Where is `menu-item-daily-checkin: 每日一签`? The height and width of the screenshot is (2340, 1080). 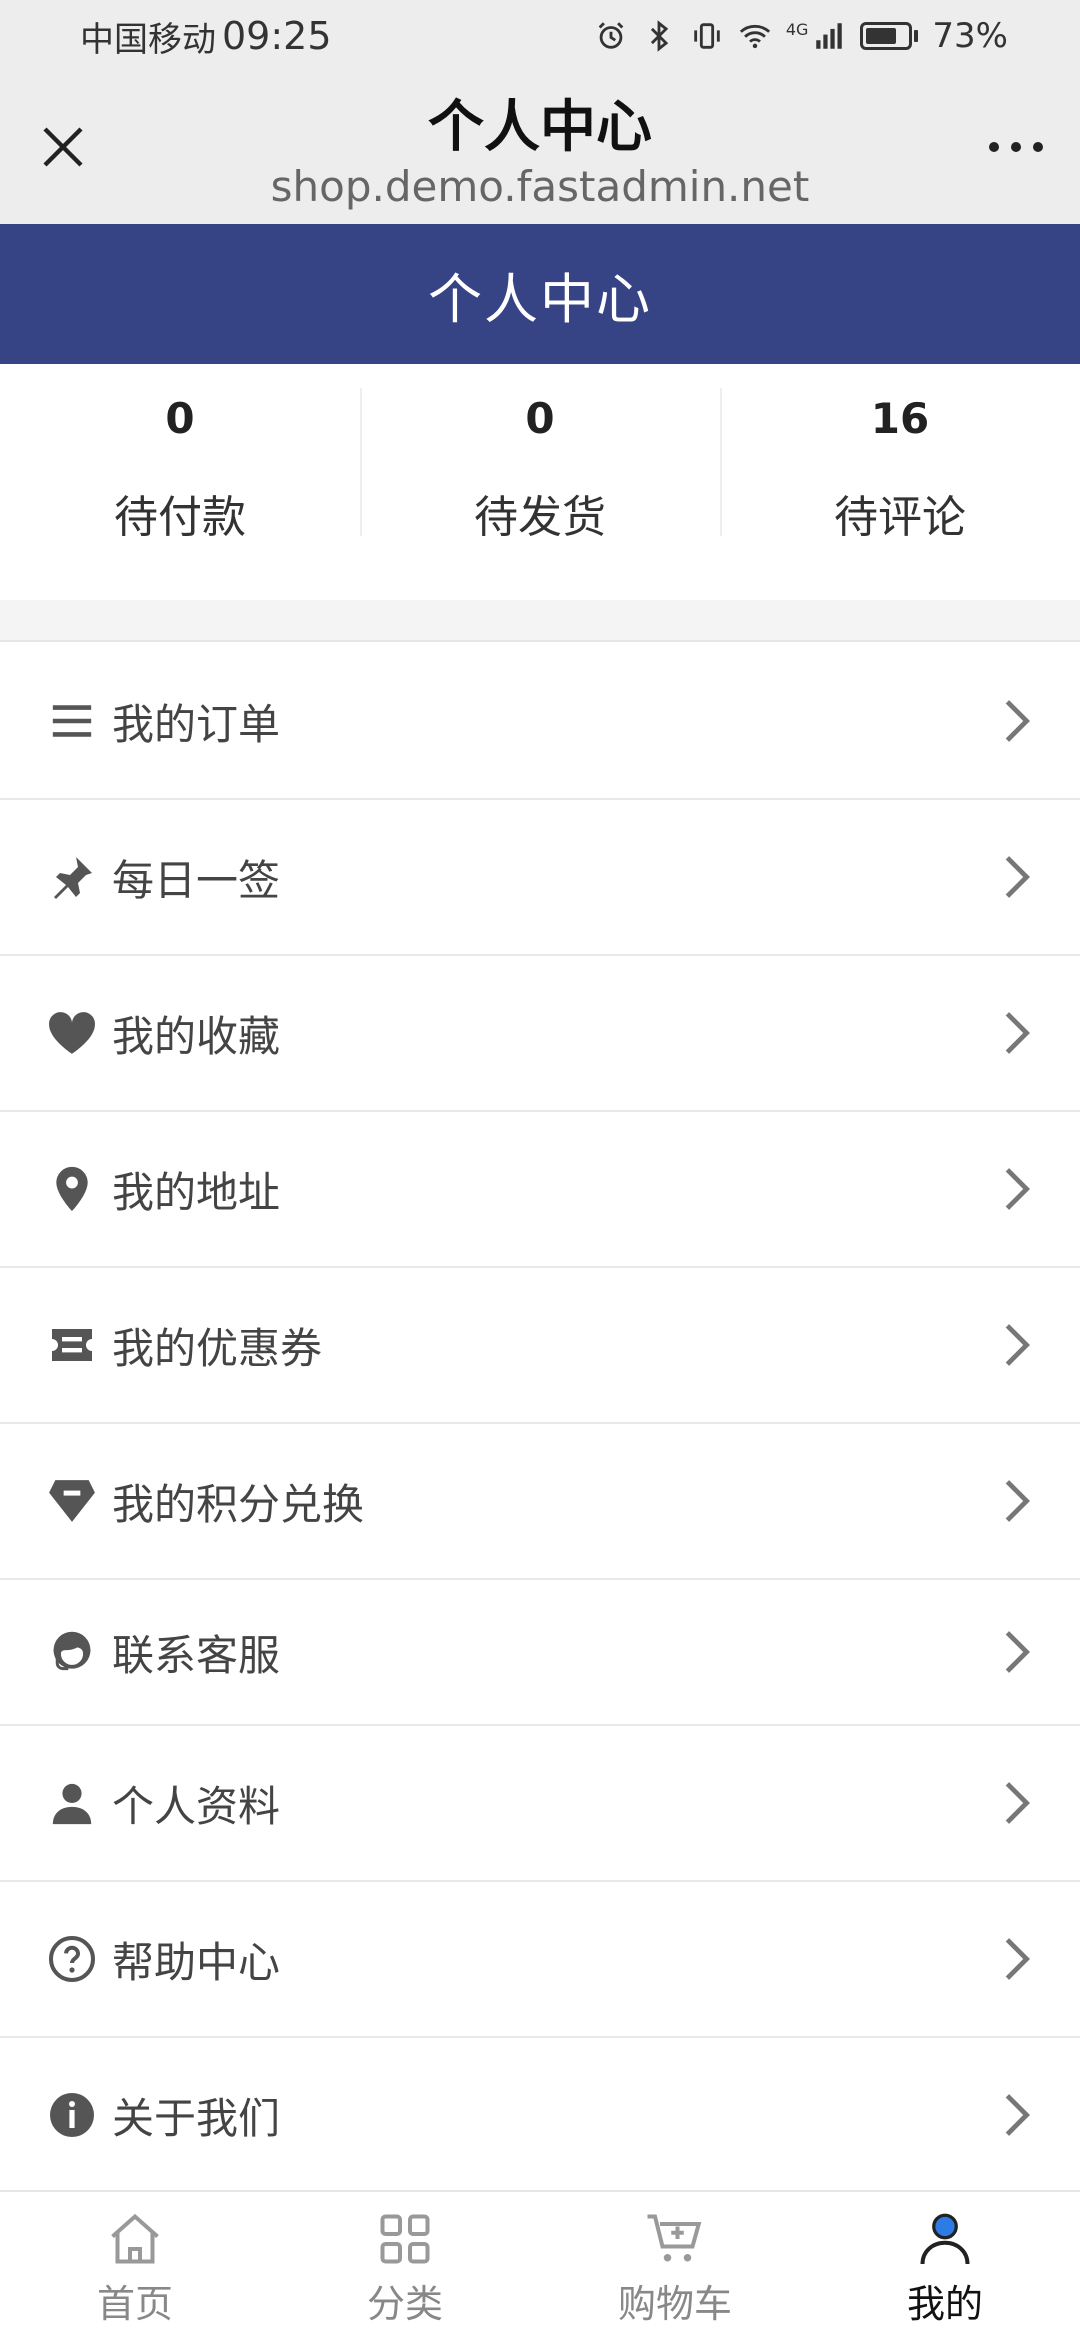 menu-item-daily-checkin: 每日一签 is located at coordinates (540, 878).